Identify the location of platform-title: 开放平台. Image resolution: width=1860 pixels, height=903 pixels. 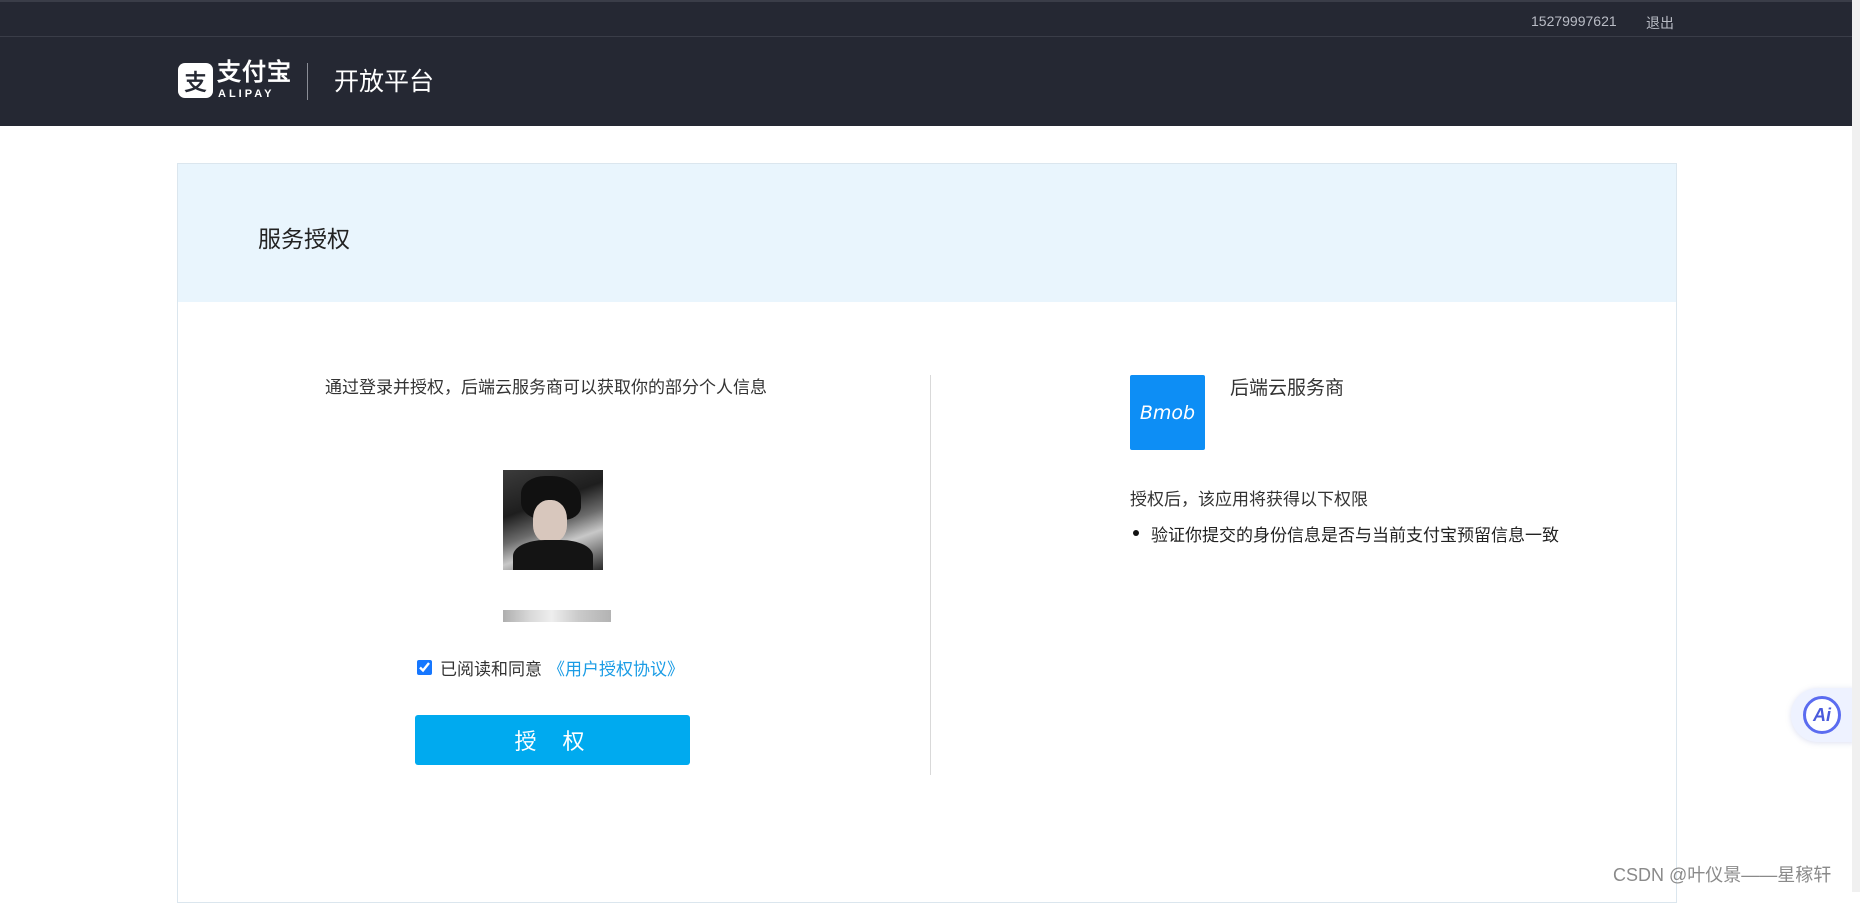
(384, 82).